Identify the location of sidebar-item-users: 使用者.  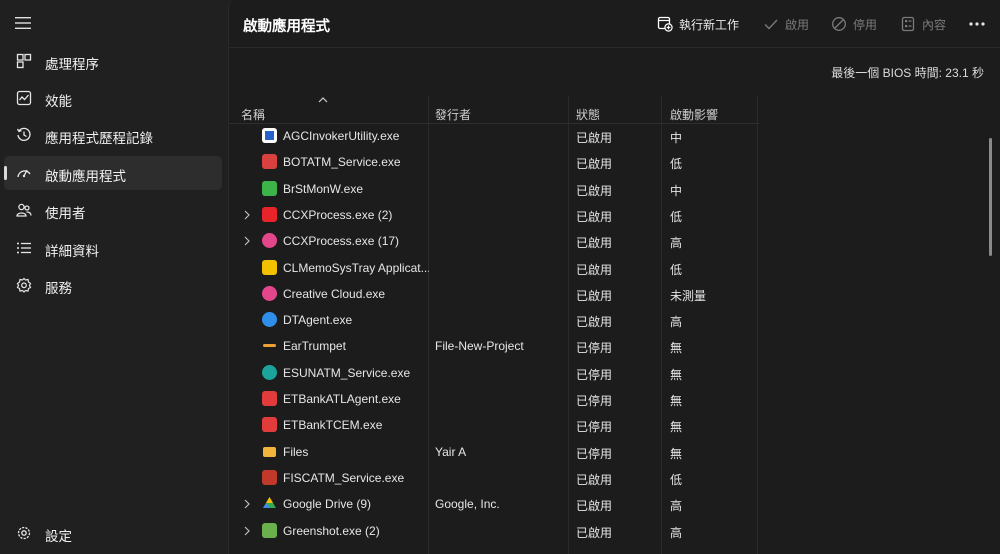
(113, 210).